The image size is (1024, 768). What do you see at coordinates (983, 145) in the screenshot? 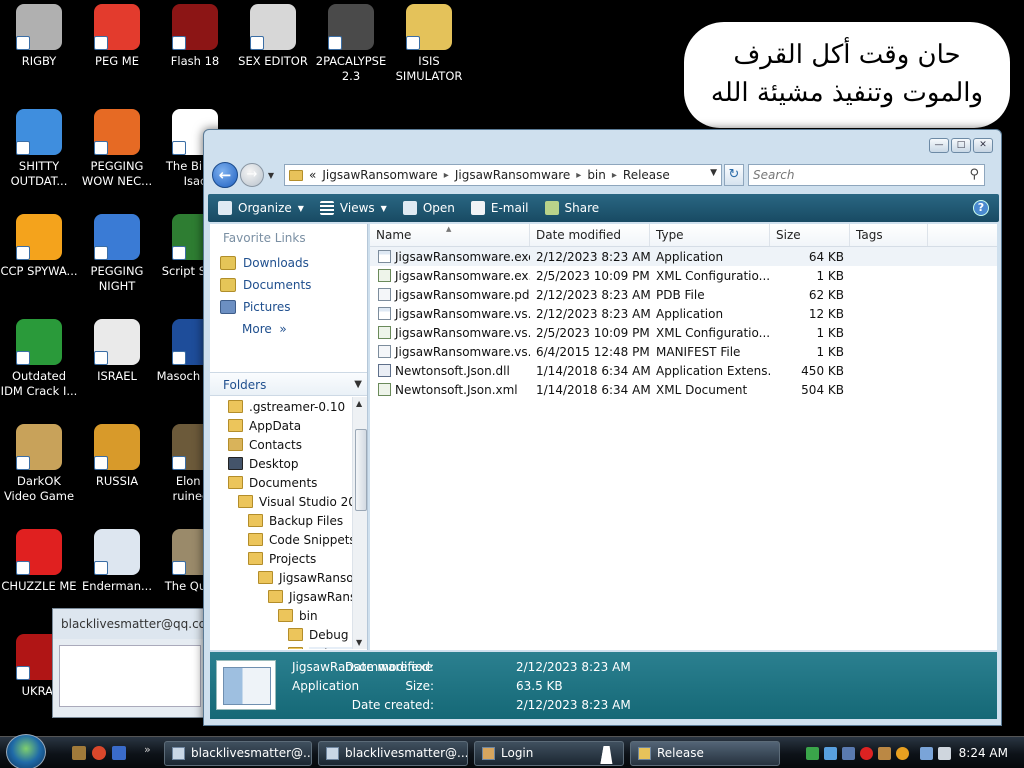
I see `close-button: ✕` at bounding box center [983, 145].